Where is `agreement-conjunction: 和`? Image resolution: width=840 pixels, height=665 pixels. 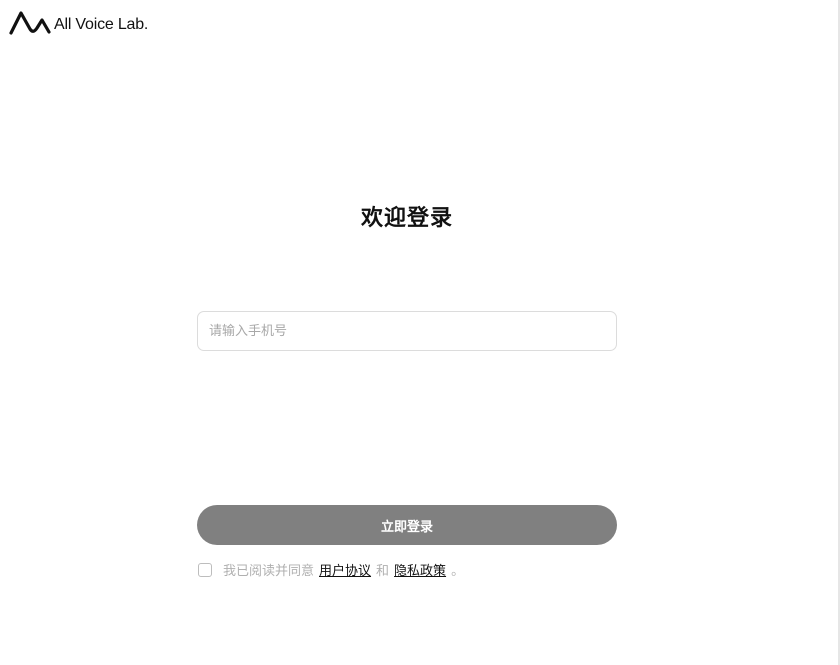 agreement-conjunction: 和 is located at coordinates (383, 571).